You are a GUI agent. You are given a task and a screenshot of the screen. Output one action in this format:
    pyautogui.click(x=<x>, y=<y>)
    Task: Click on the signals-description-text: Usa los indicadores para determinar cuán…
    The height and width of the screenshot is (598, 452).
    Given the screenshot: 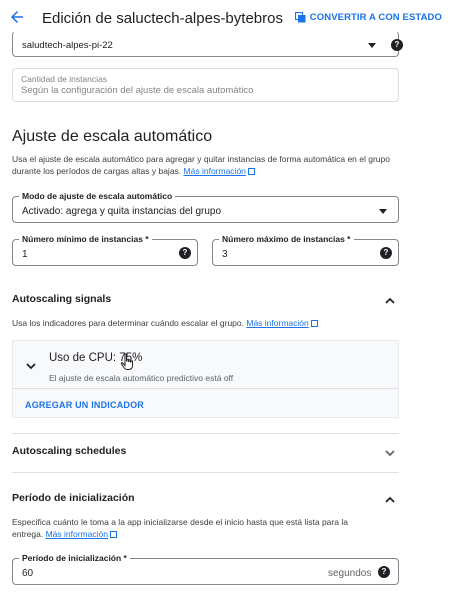 What is the action you would take?
    pyautogui.click(x=128, y=323)
    